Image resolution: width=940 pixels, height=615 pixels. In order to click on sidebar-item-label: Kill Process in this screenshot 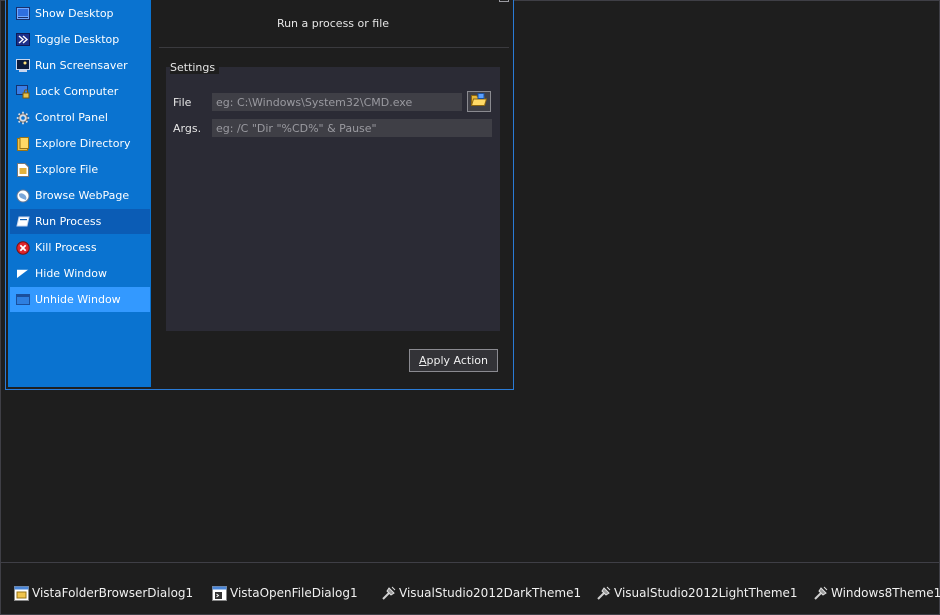, I will do `click(66, 247)`.